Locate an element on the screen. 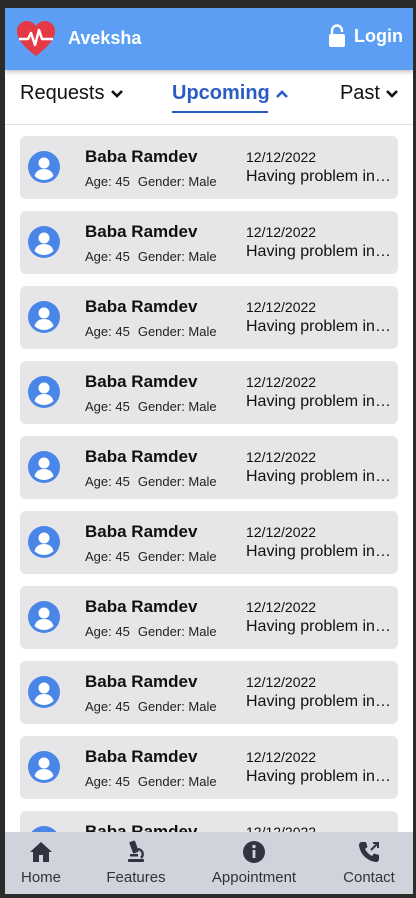 The height and width of the screenshot is (898, 416). heart-pulse-icon is located at coordinates (36, 38).